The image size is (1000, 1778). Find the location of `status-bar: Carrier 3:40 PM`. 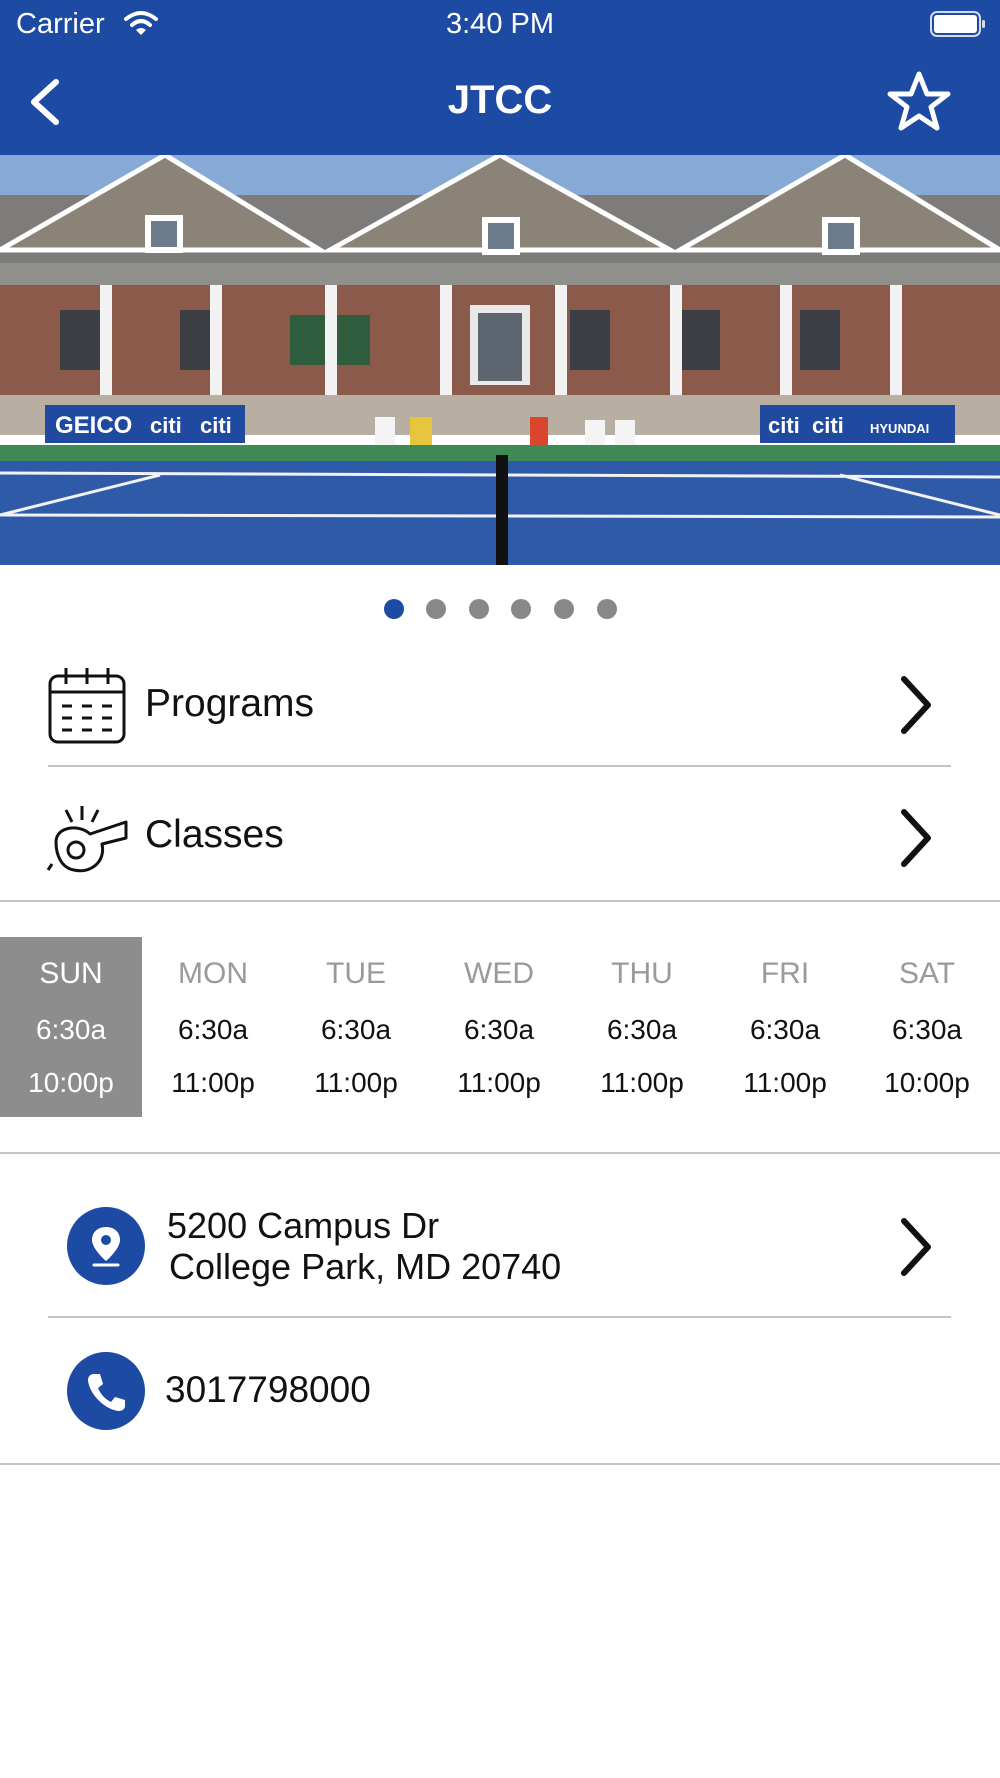

status-bar: Carrier 3:40 PM is located at coordinates (500, 25).